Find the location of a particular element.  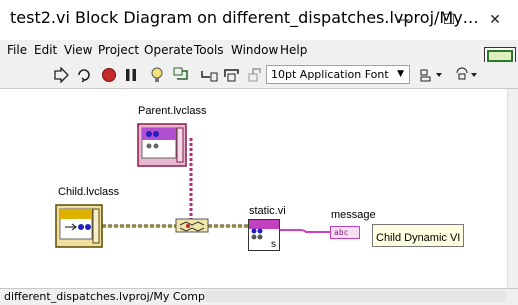

abort-icon is located at coordinates (109, 75).